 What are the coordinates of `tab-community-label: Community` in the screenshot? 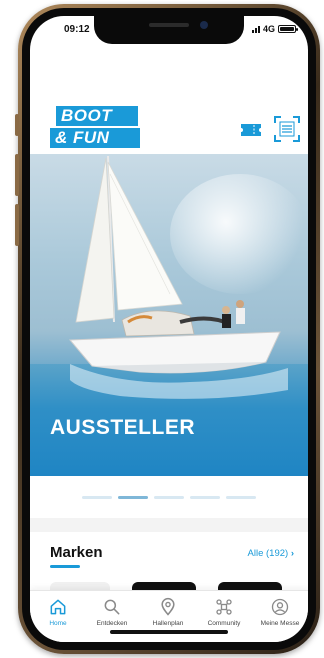 It's located at (224, 623).